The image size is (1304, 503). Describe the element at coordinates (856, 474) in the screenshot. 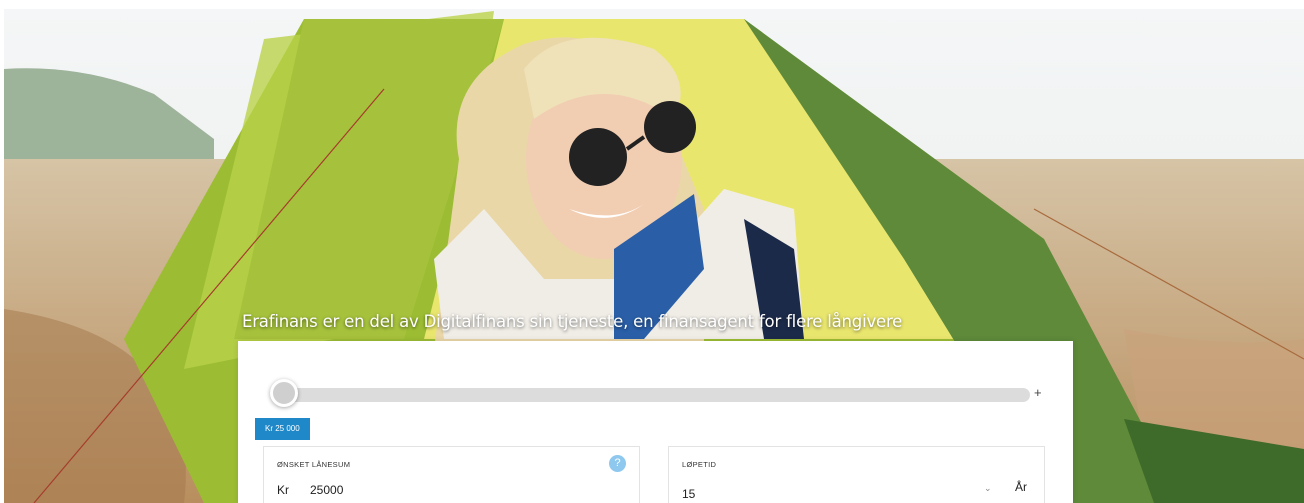

I see `term-field: LØPETID 15 ⌄ År` at that location.